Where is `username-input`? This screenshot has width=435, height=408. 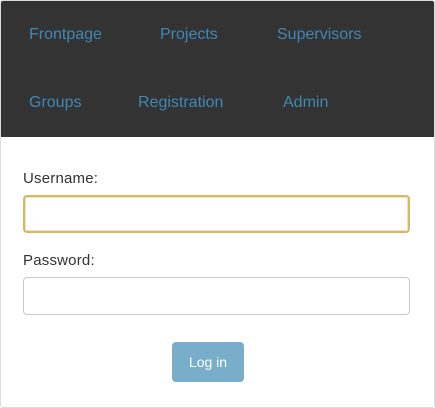
username-input is located at coordinates (216, 214).